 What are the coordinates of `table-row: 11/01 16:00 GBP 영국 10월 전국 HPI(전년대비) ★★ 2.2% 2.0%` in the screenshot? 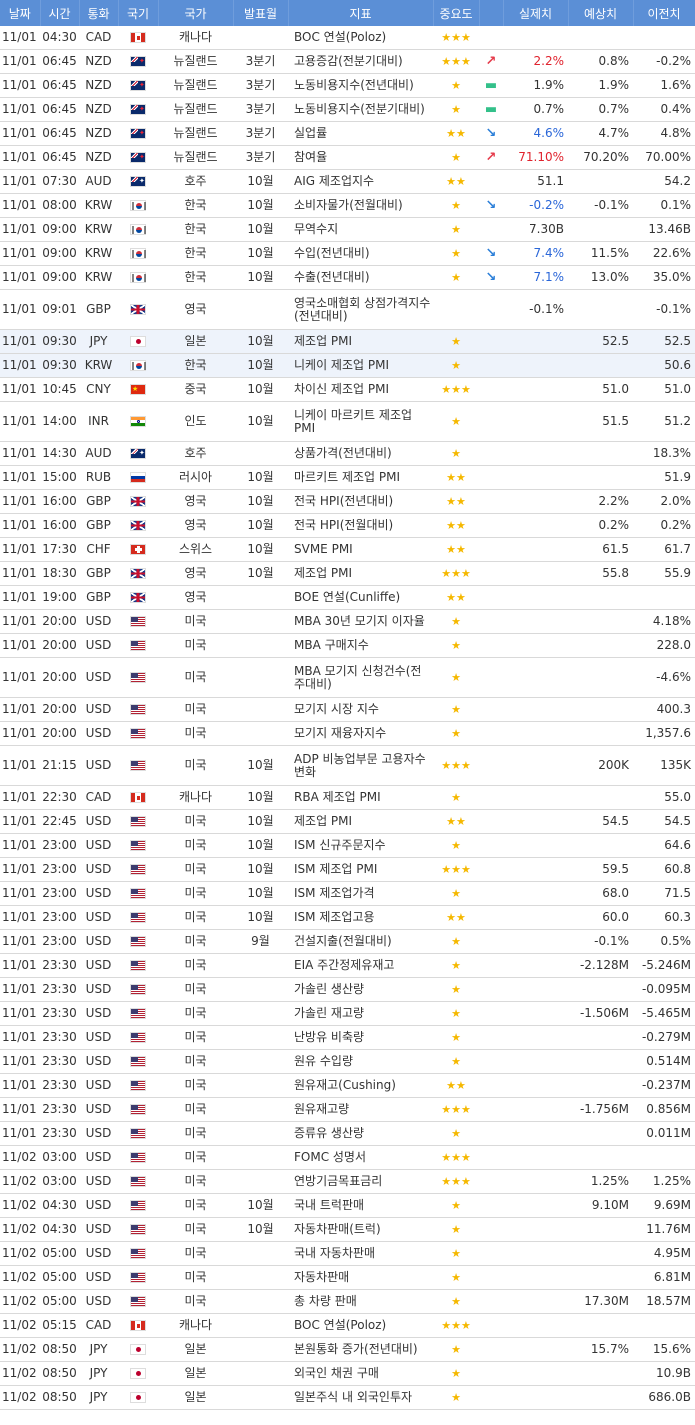 It's located at (347, 501).